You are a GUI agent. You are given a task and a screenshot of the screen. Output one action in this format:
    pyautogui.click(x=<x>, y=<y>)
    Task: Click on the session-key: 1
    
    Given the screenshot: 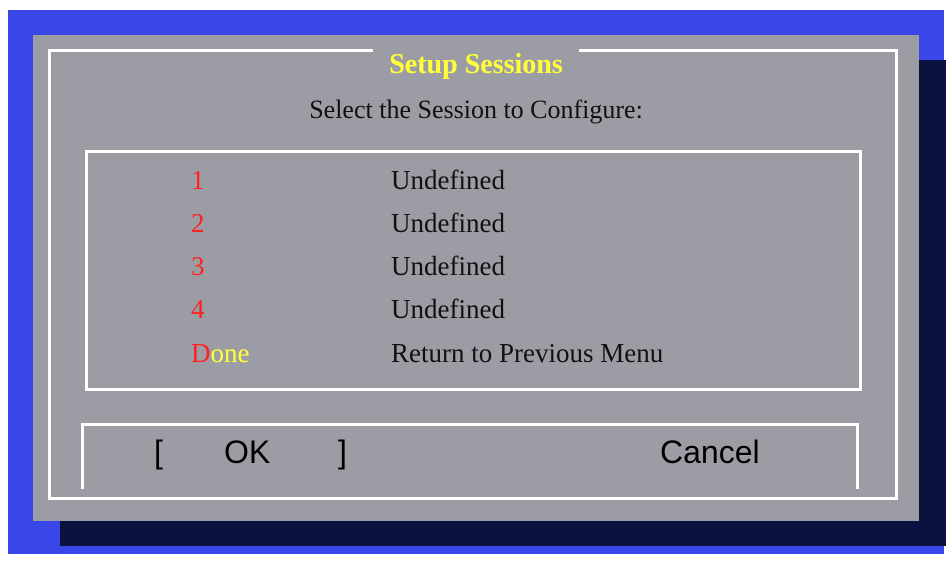 What is the action you would take?
    pyautogui.click(x=198, y=180)
    